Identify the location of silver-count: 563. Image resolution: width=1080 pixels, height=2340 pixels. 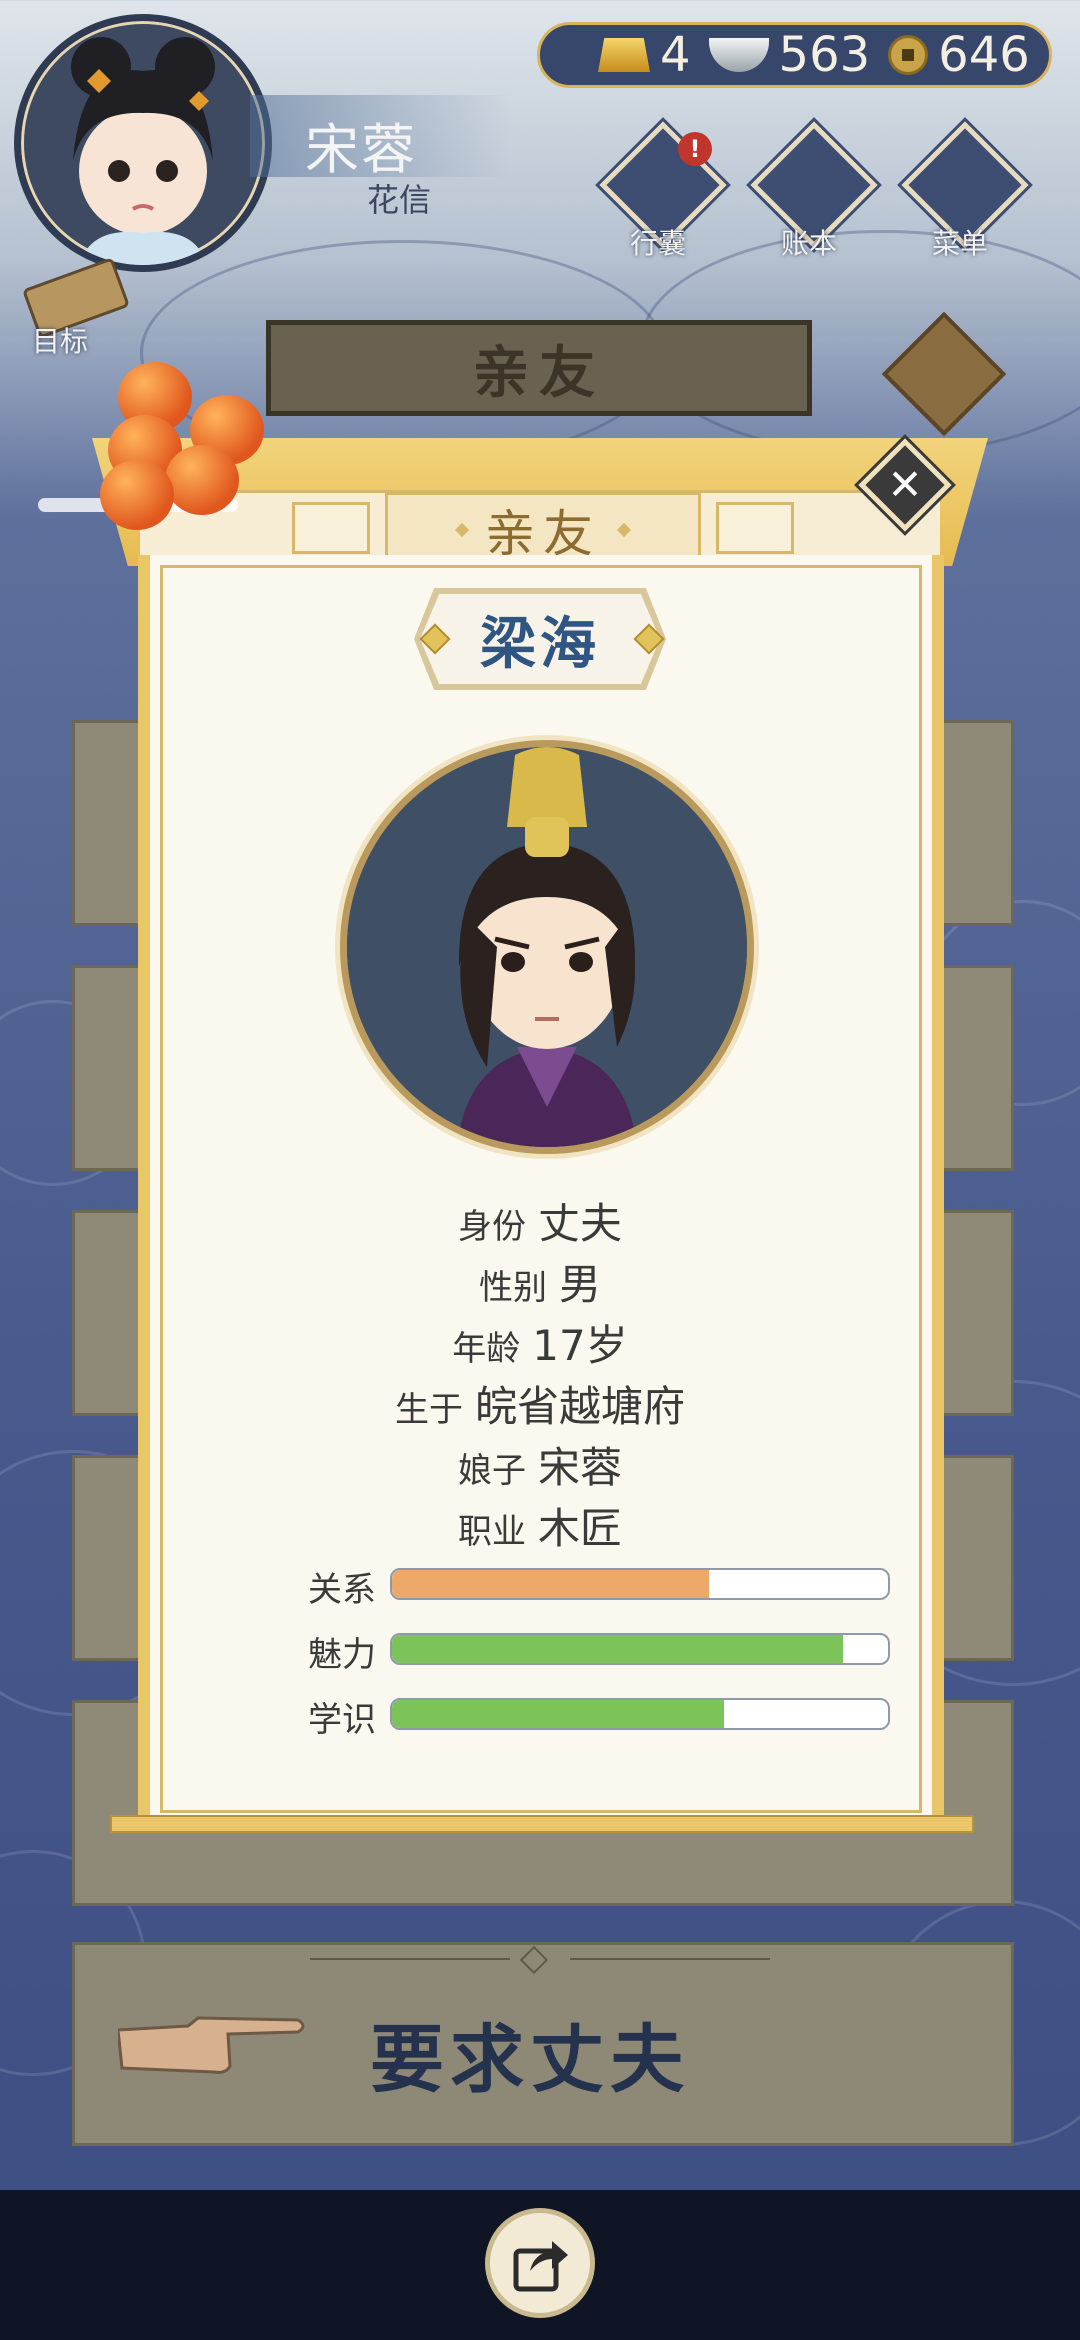
(824, 55).